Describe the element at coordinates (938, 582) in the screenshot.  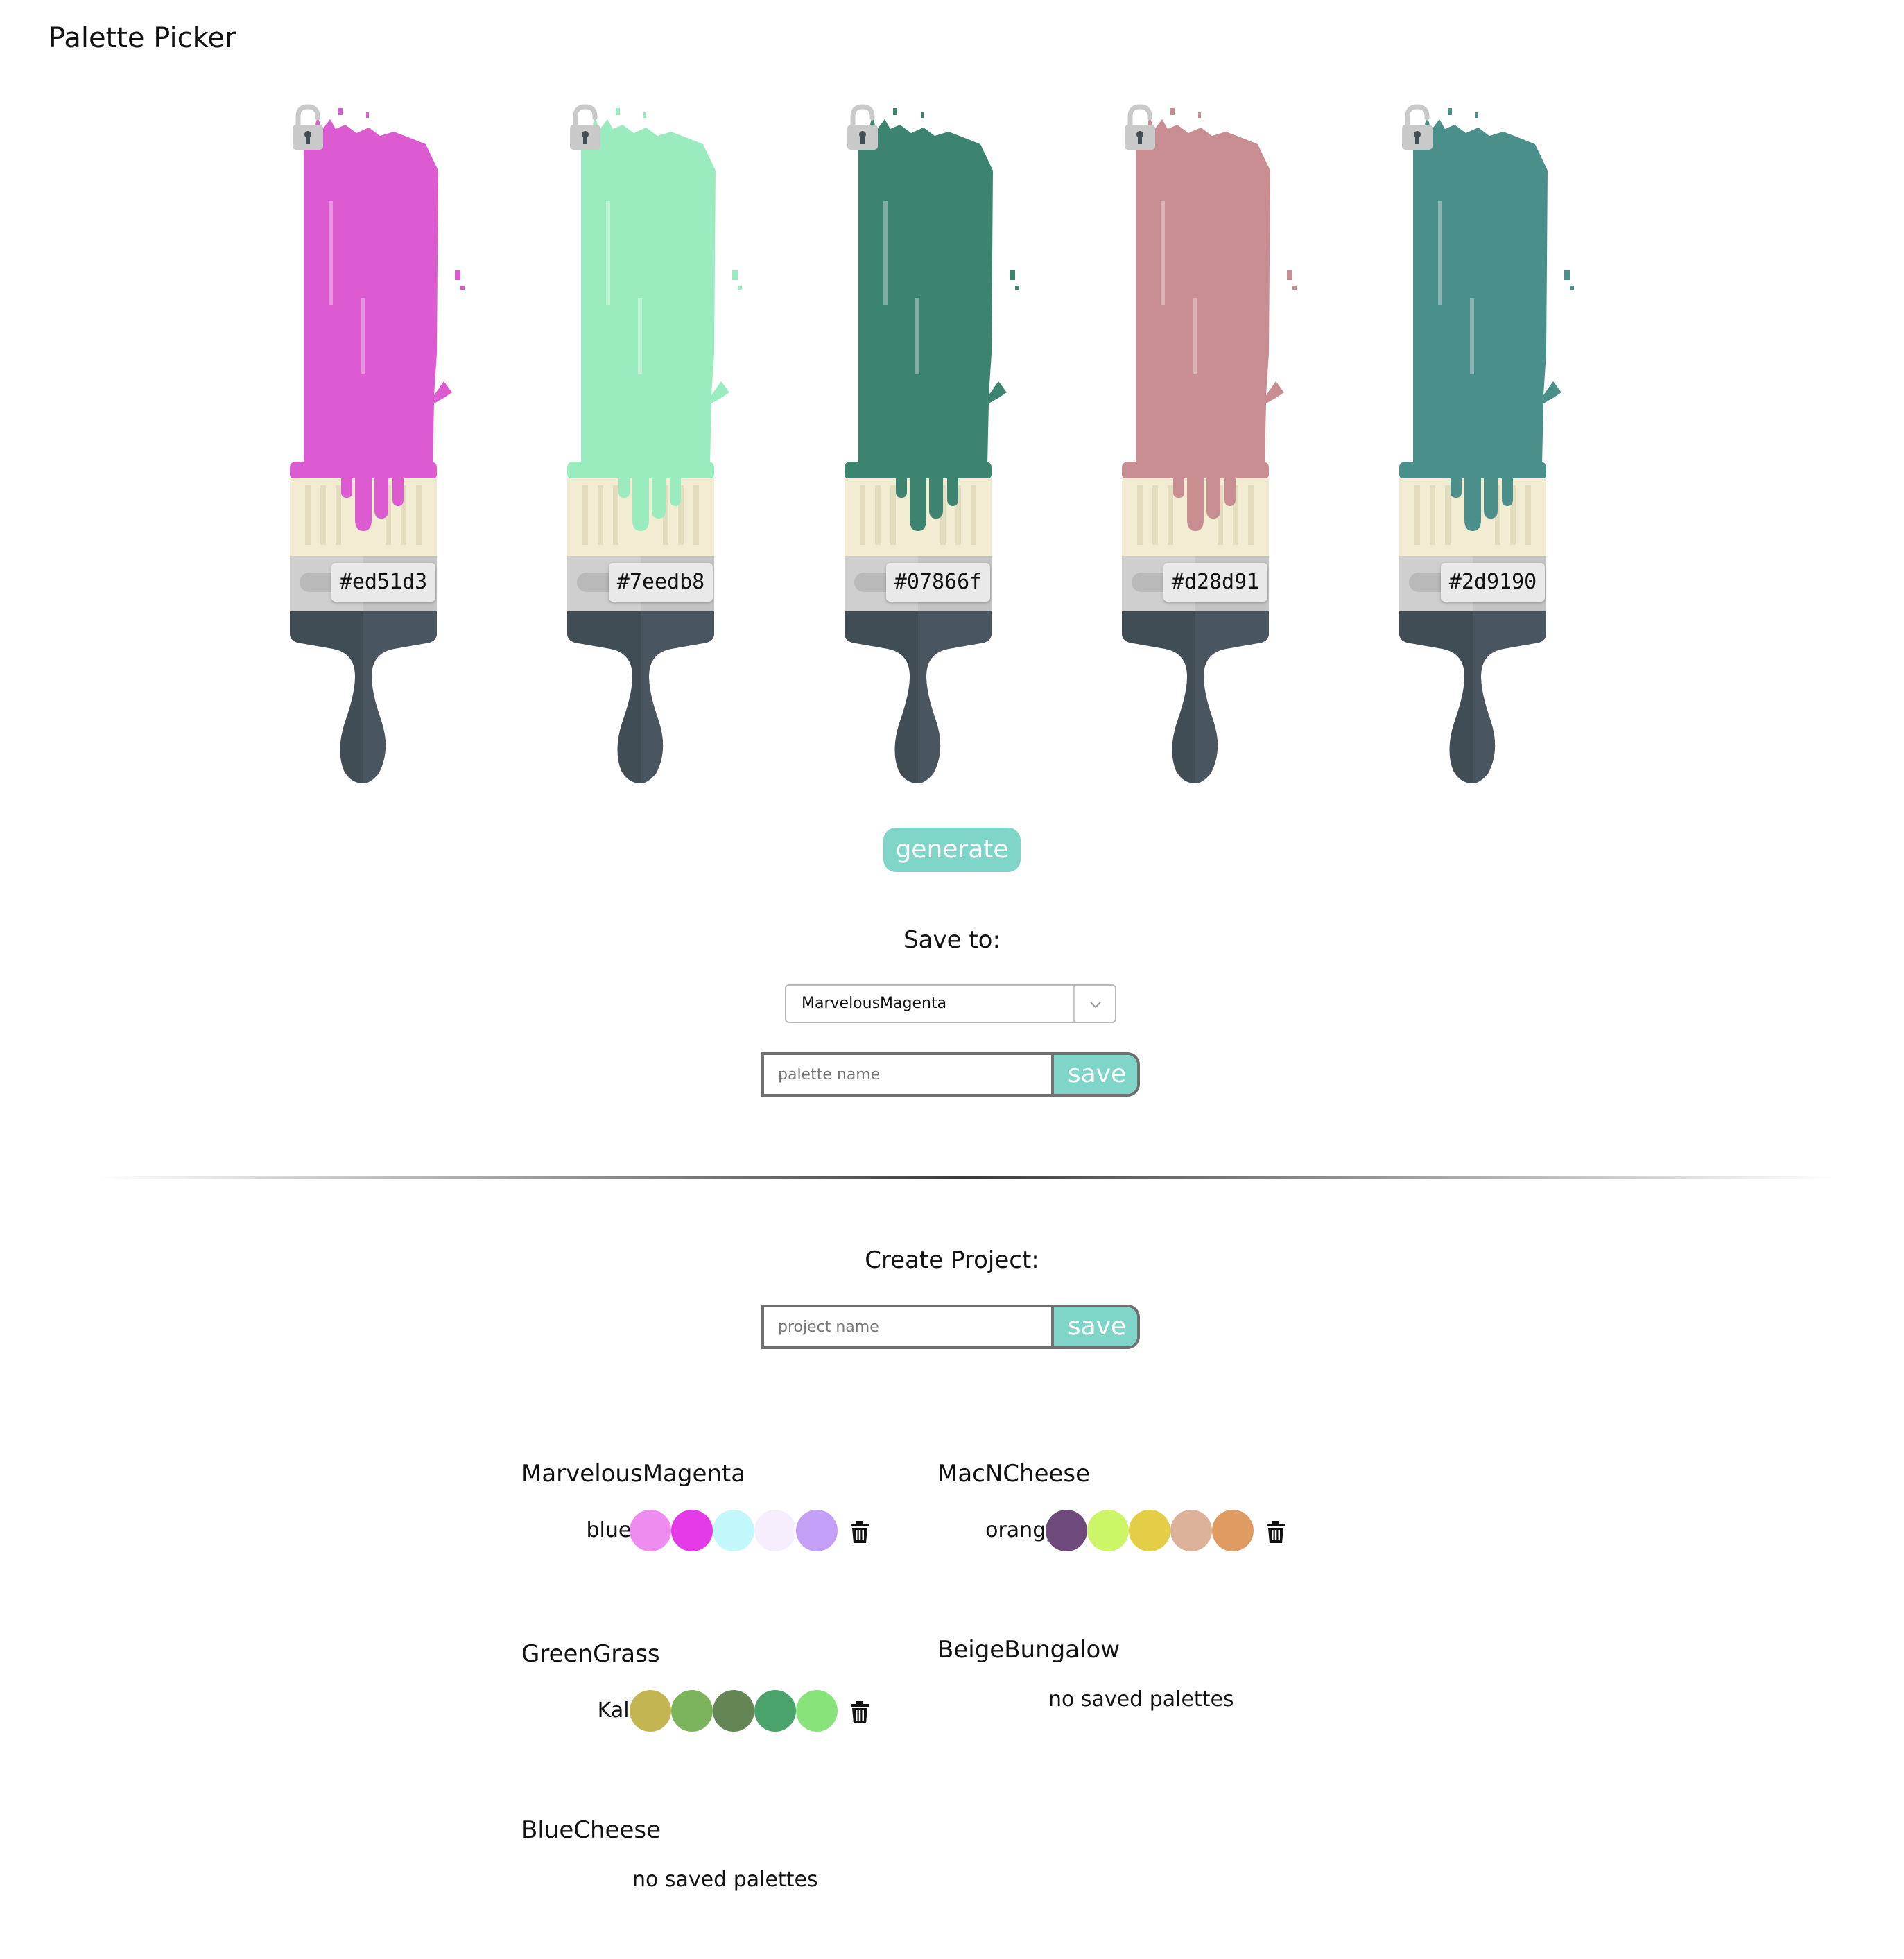
I see `hex-code-label: #07866f` at that location.